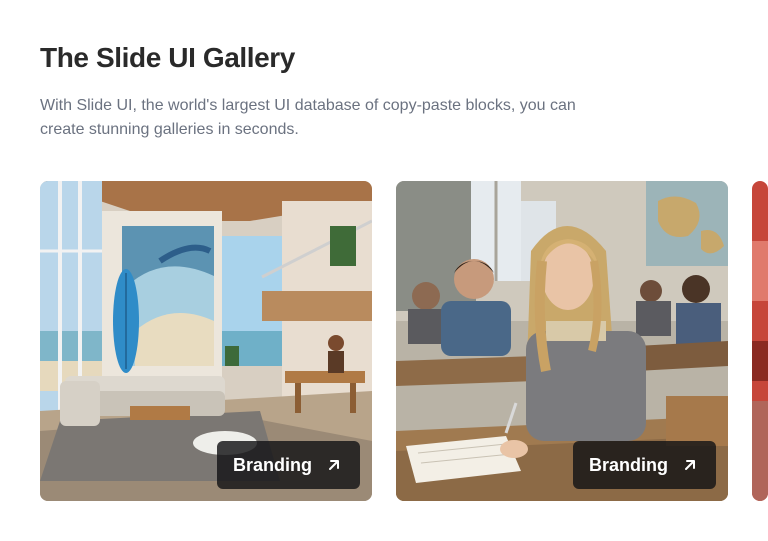  I want to click on gallery-card-partial, so click(760, 341).